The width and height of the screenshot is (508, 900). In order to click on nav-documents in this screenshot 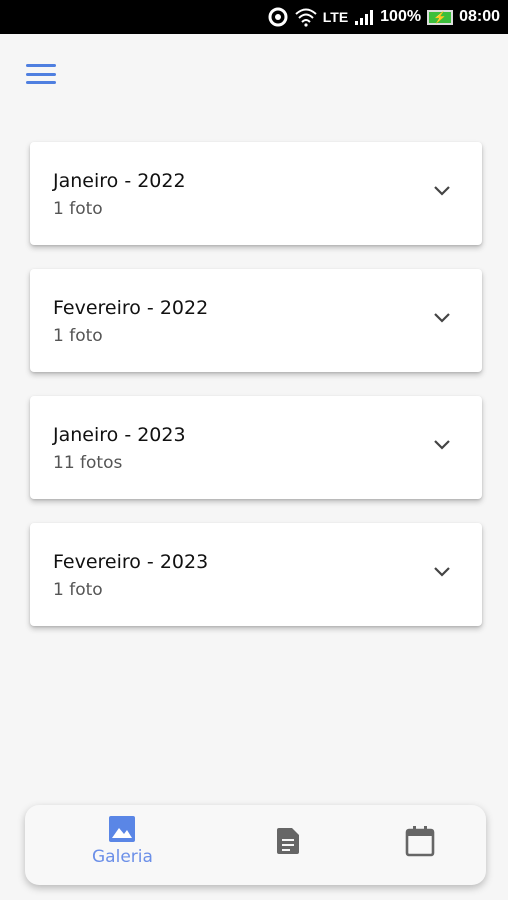, I will do `click(288, 841)`.